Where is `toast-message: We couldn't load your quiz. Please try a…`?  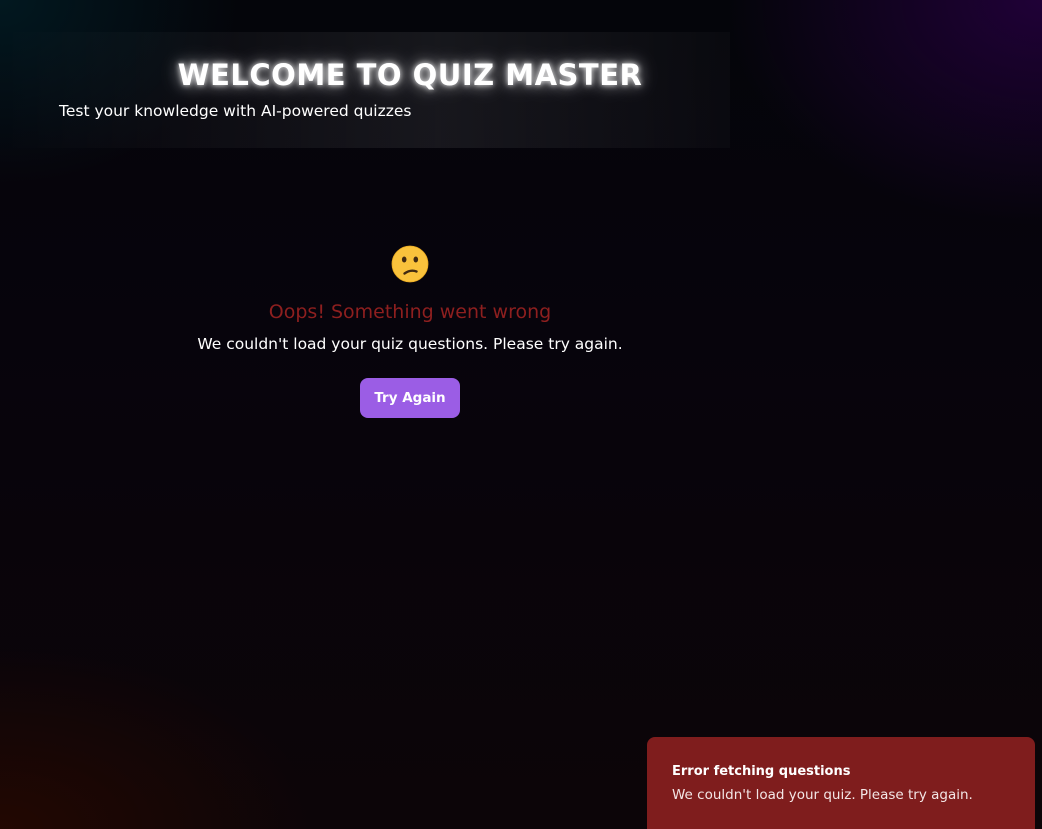 toast-message: We couldn't load your quiz. Please try a… is located at coordinates (822, 795).